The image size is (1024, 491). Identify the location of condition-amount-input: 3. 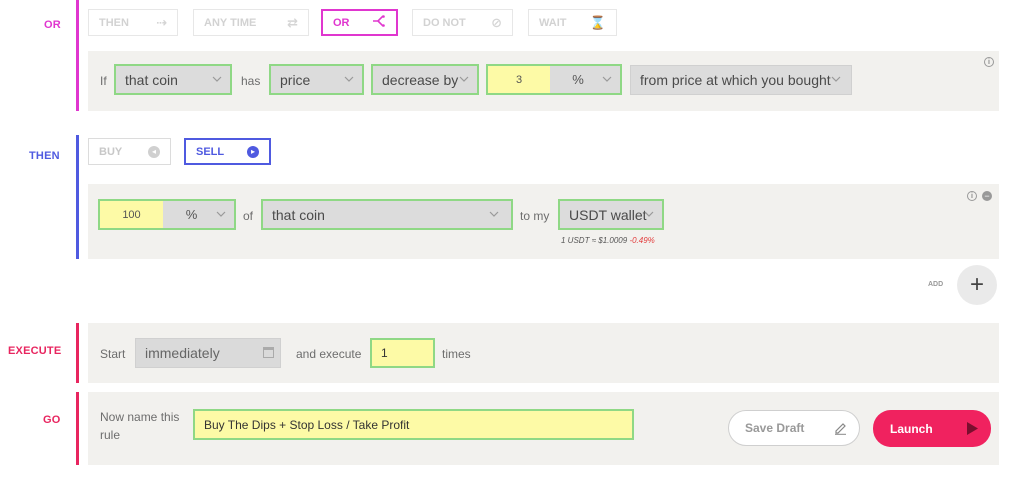
(519, 79).